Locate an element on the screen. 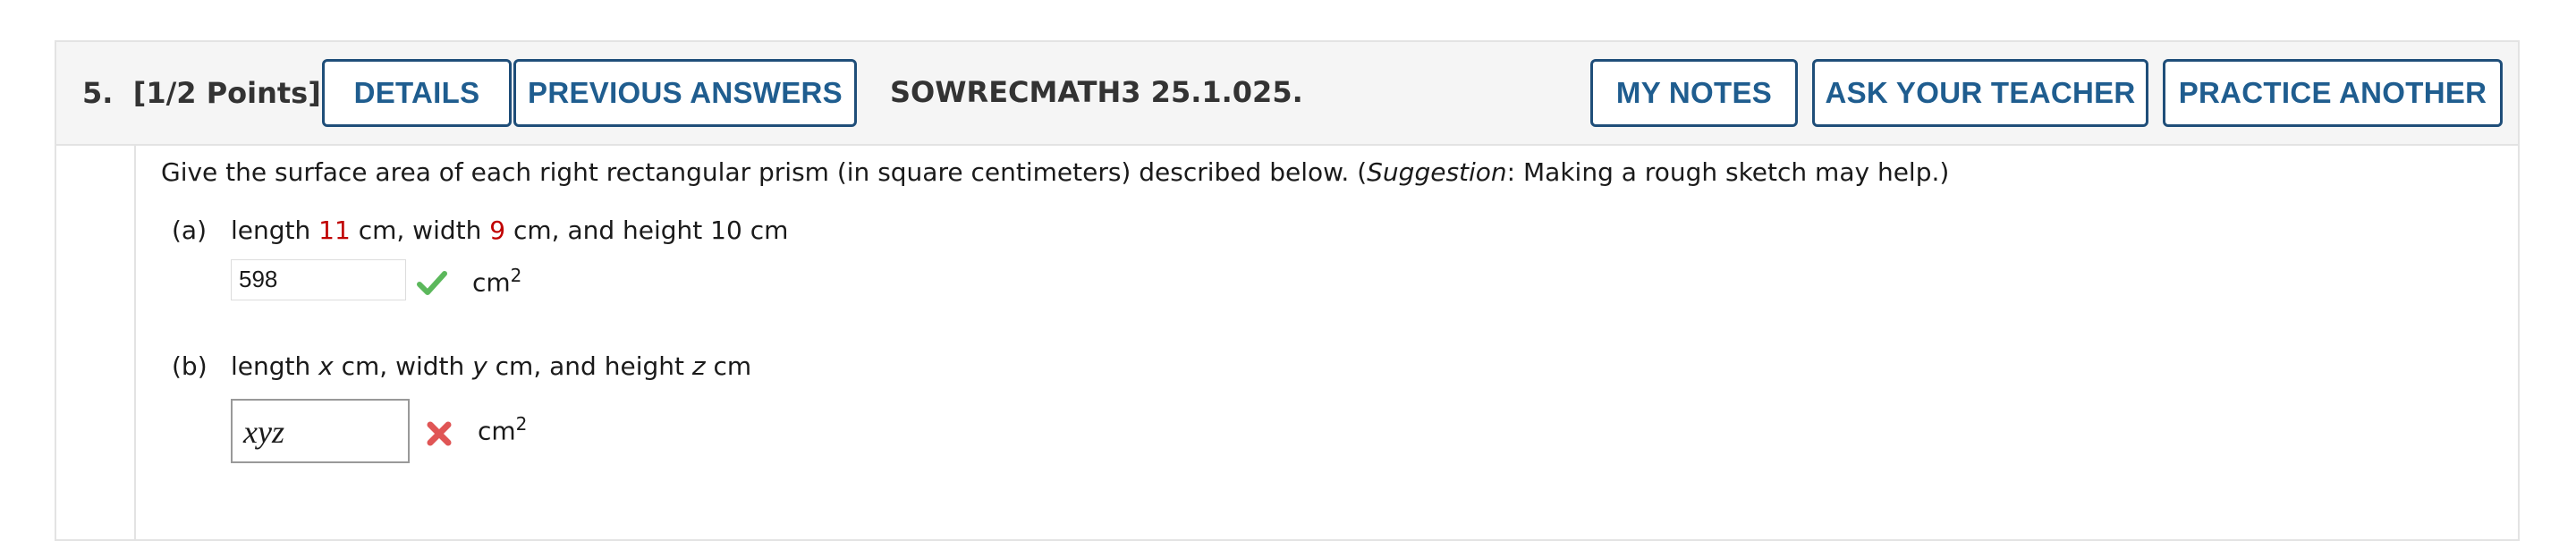 The height and width of the screenshot is (541, 2576). practice-another-button: PRACTICE ANOTHER is located at coordinates (2333, 93).